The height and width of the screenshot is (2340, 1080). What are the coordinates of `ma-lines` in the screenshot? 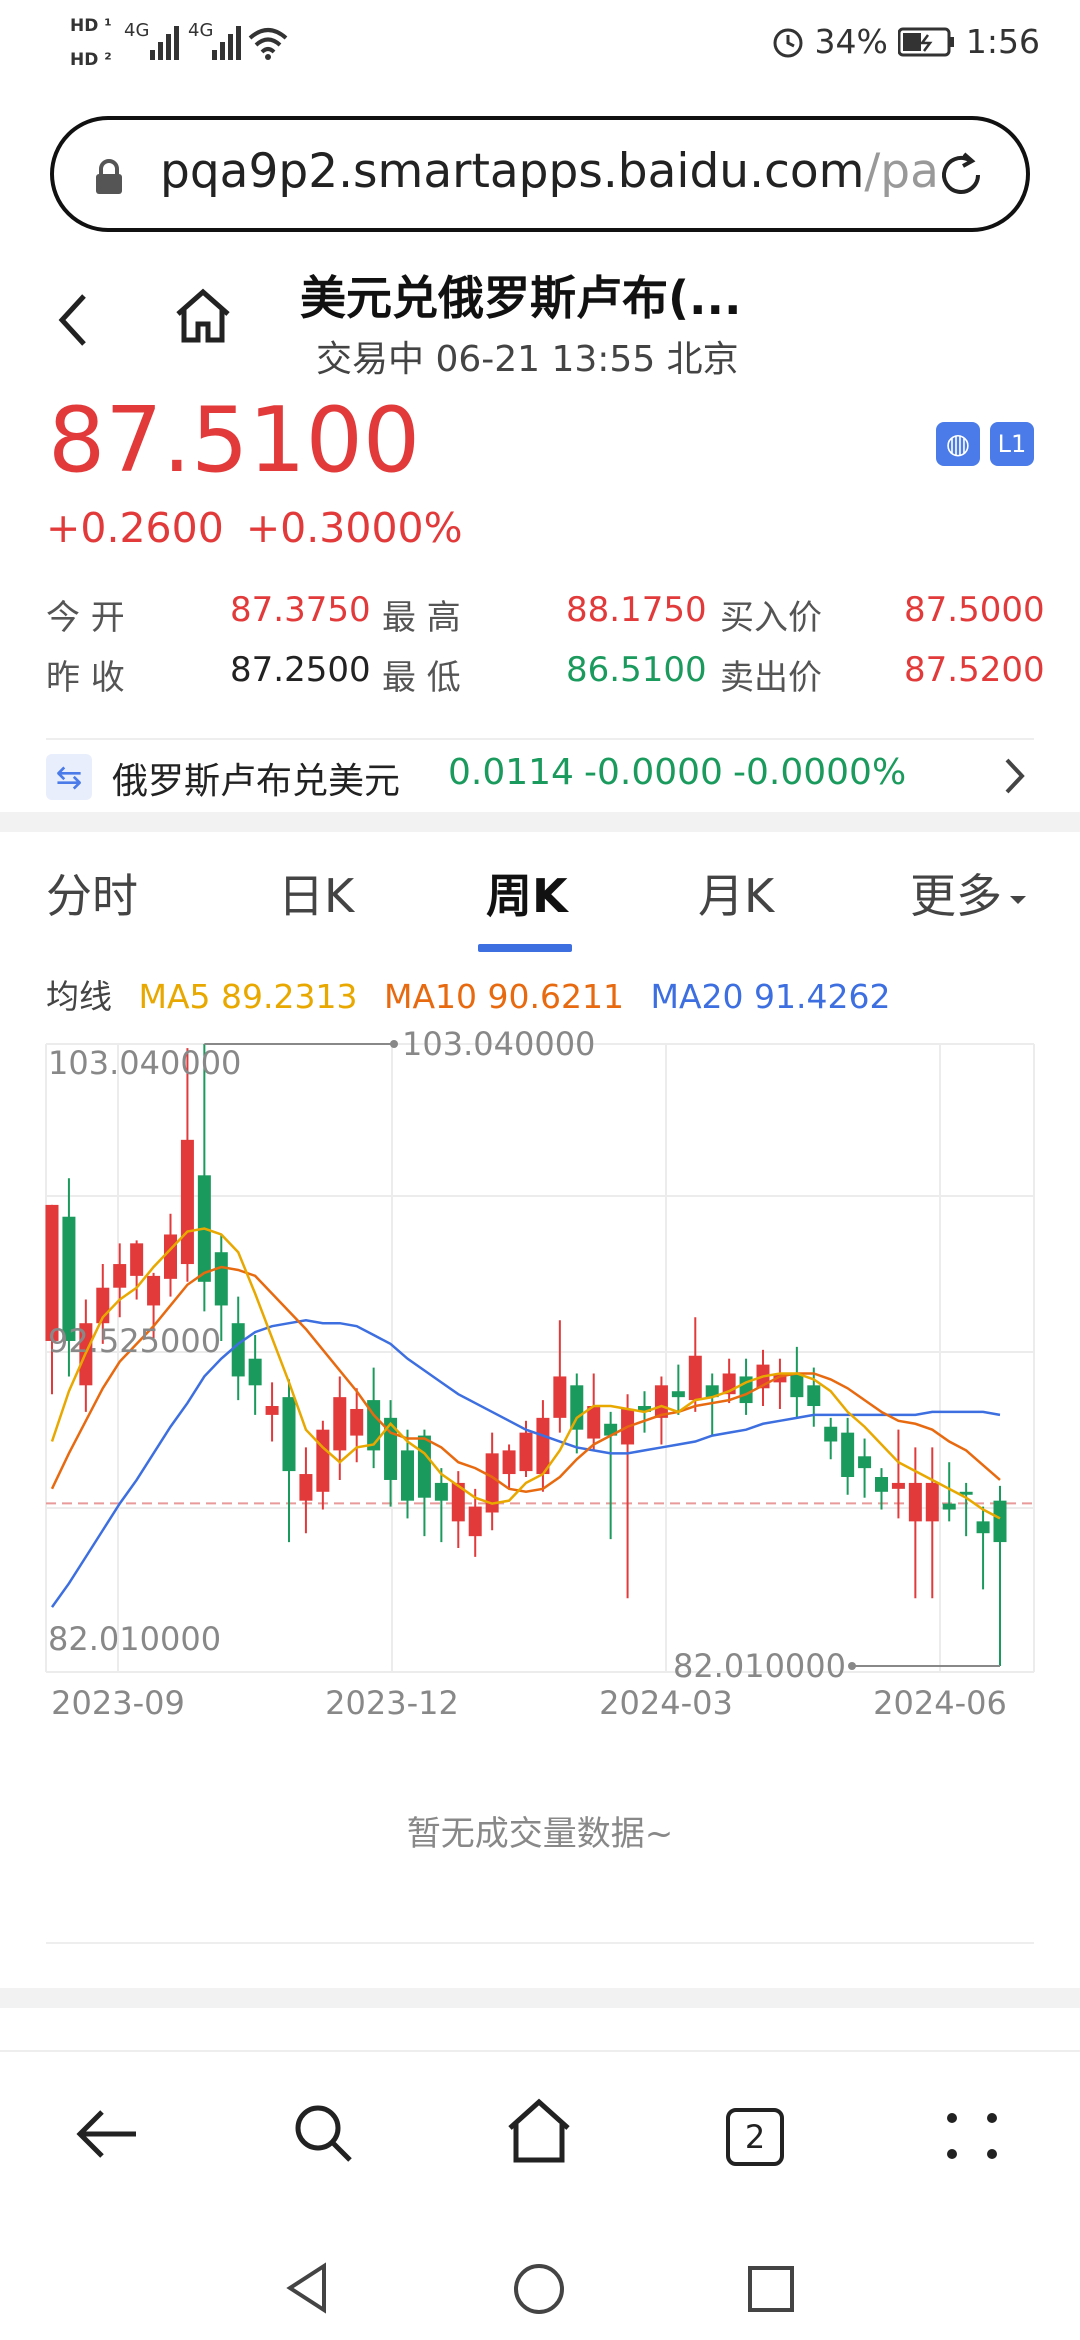 It's located at (525, 1417).